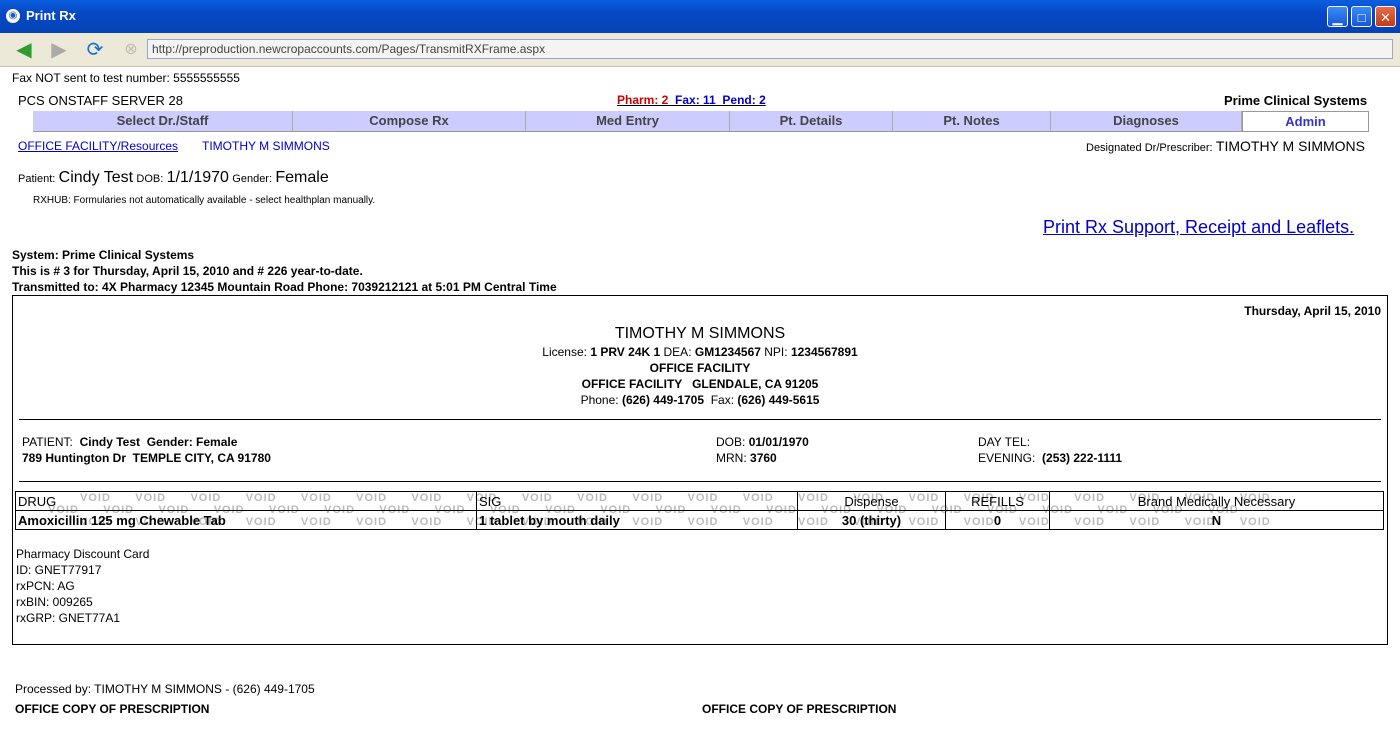  What do you see at coordinates (997, 501) in the screenshot?
I see `refills-header: REFILLS` at bounding box center [997, 501].